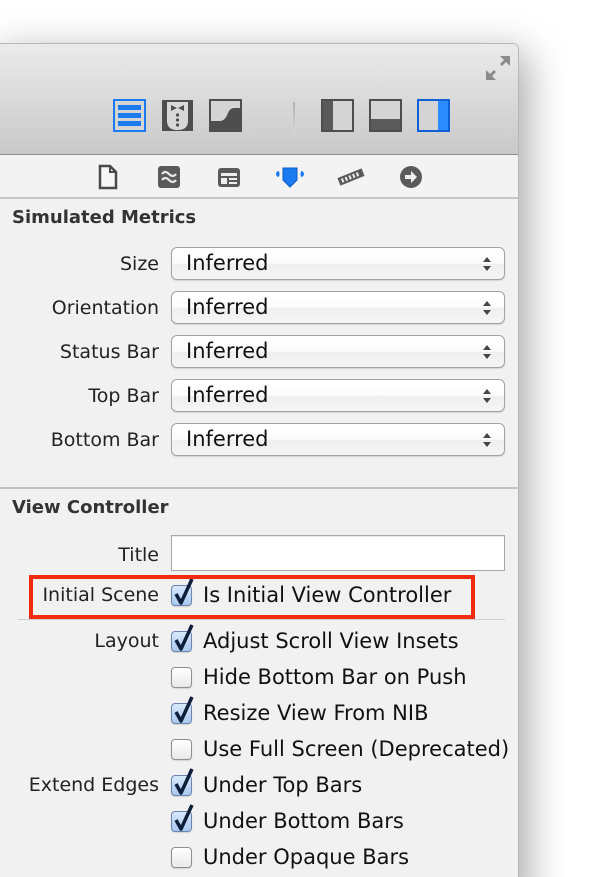  Describe the element at coordinates (129, 115) in the screenshot. I see `standard-editor-button` at that location.